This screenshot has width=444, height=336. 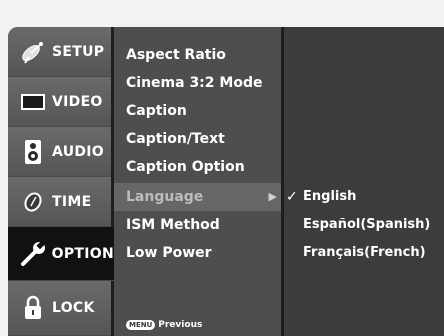 I want to click on submenu-item-caption-text: Caption/Text, so click(x=197, y=139).